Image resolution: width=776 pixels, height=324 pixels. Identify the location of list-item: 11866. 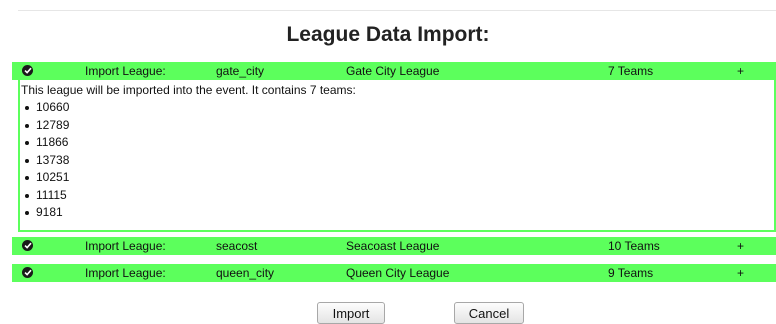
(44, 143).